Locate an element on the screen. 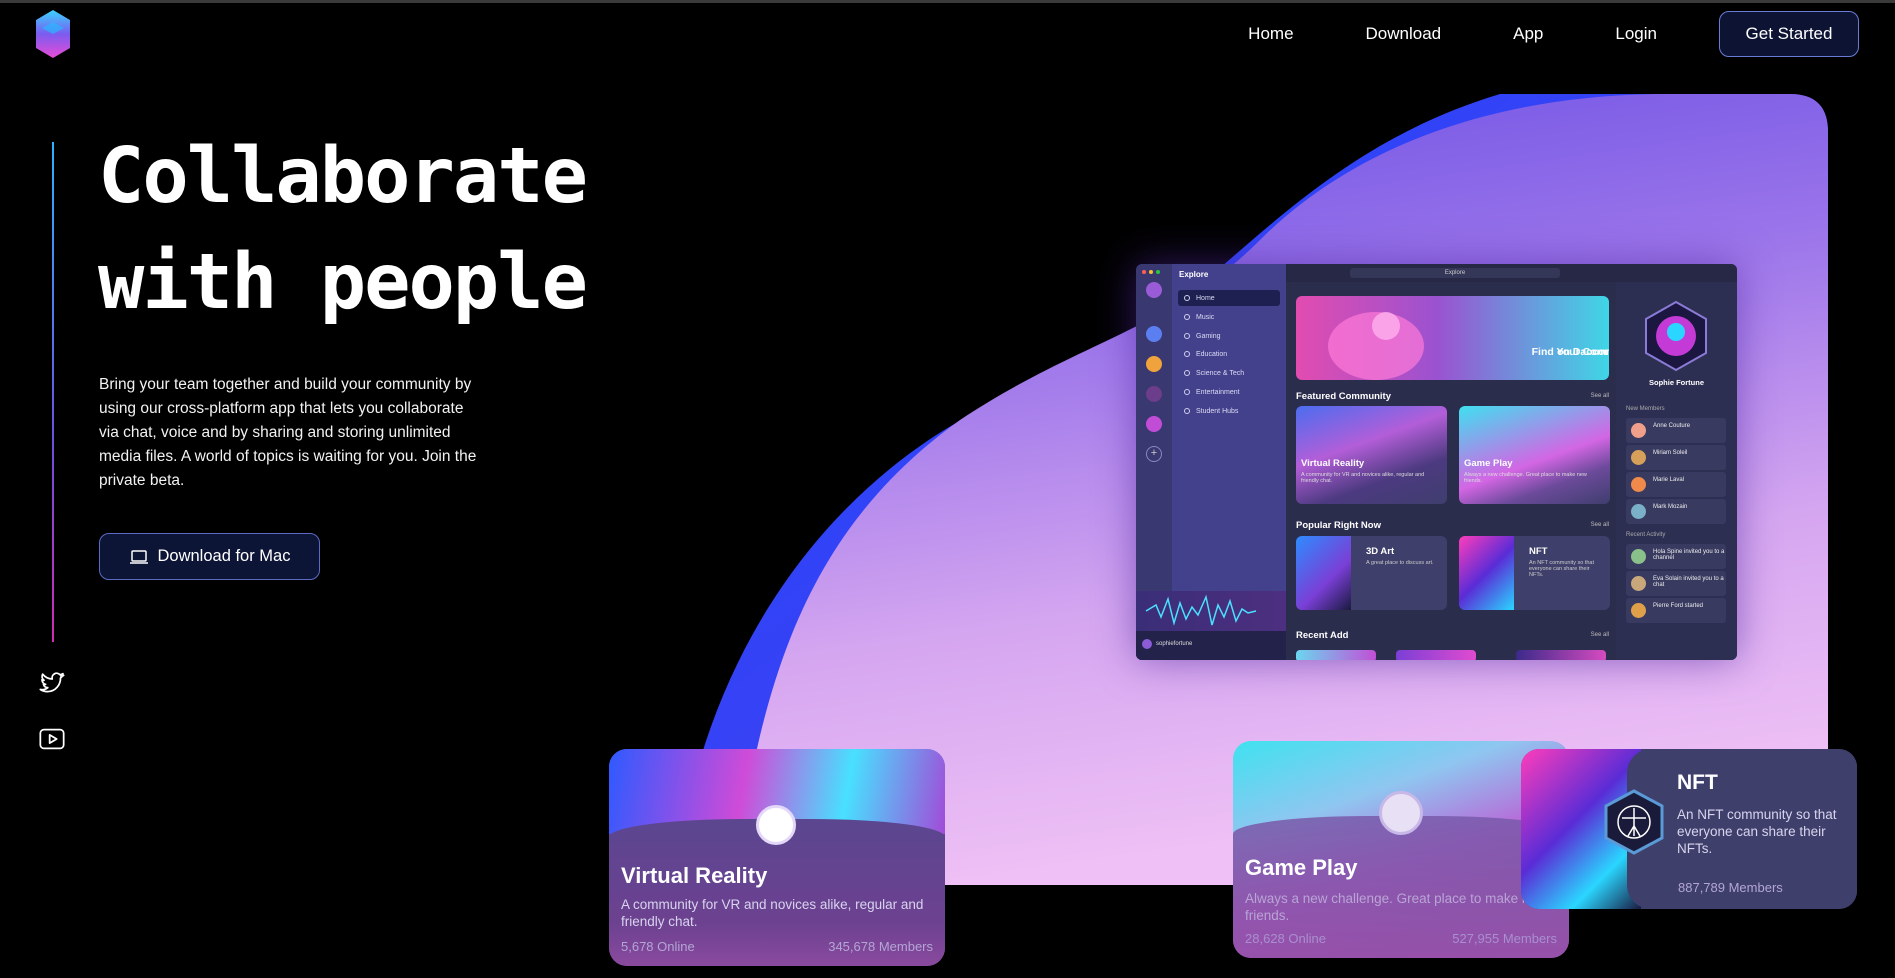 The height and width of the screenshot is (978, 1895). profile-avatar is located at coordinates (1676, 336).